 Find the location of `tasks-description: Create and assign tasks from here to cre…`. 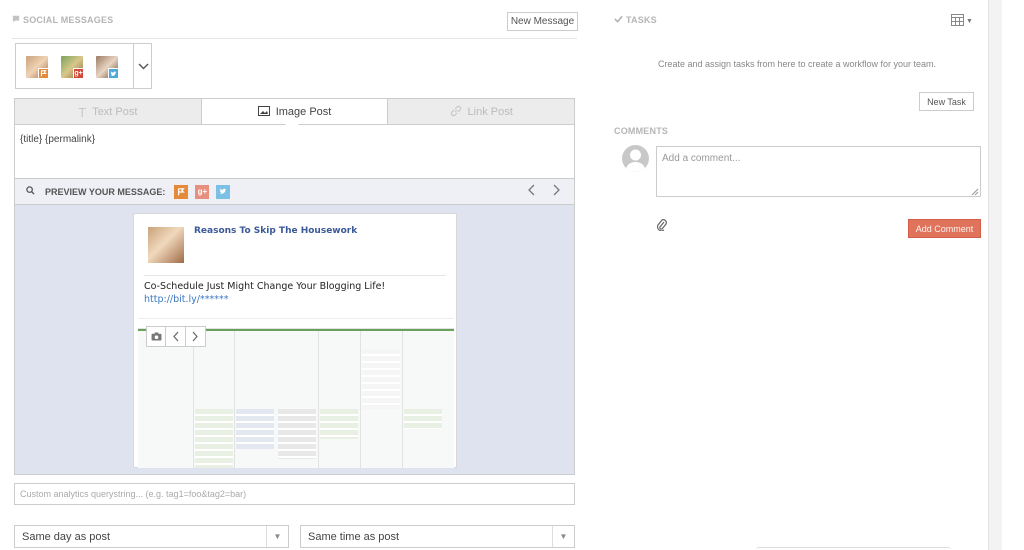

tasks-description: Create and assign tasks from here to cre… is located at coordinates (797, 64).